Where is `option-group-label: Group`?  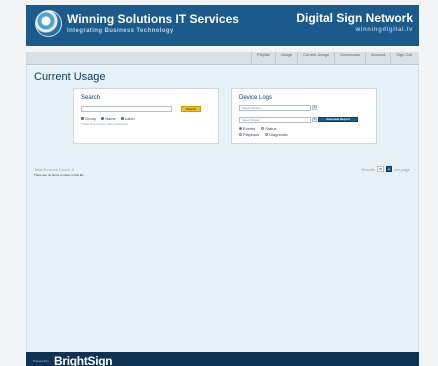 option-group-label: Group is located at coordinates (91, 118).